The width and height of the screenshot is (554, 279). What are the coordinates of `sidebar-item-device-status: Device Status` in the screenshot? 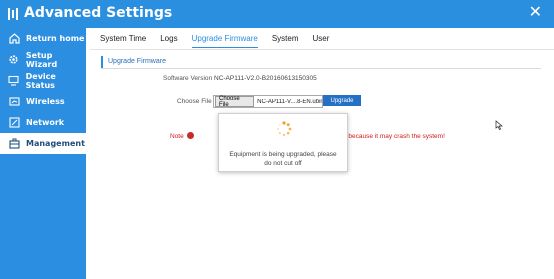 It's located at (43, 80).